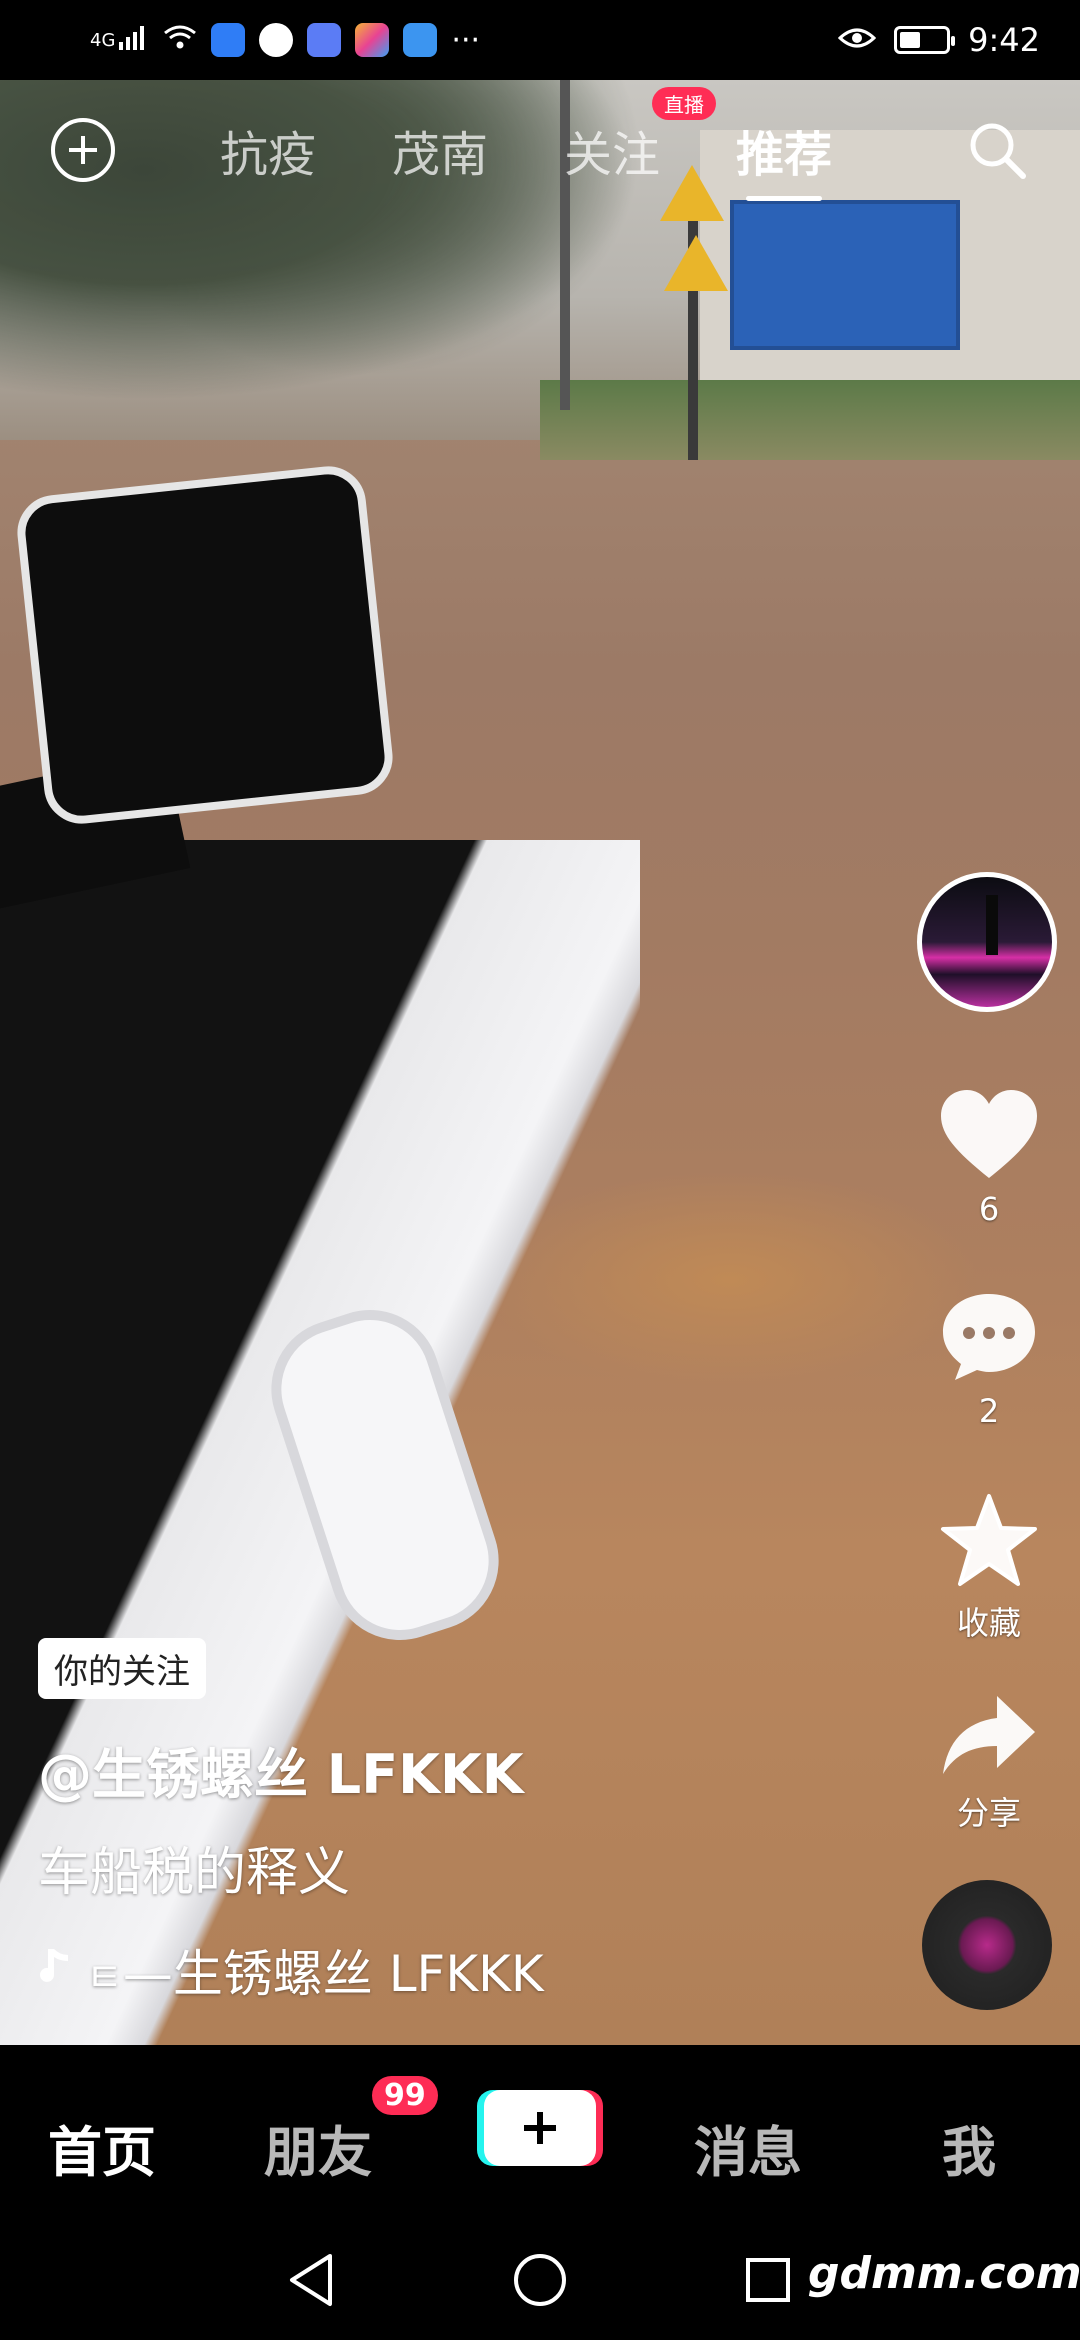 Image resolution: width=1080 pixels, height=2340 pixels. I want to click on friends-badge: 99, so click(405, 2095).